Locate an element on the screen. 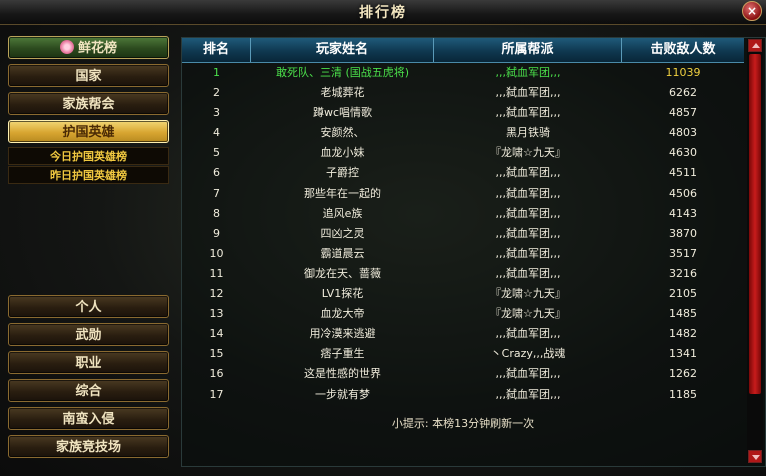 The image size is (766, 476). table-row: 12 LV1探花 『龙啸☆九天』 2105 is located at coordinates (463, 294).